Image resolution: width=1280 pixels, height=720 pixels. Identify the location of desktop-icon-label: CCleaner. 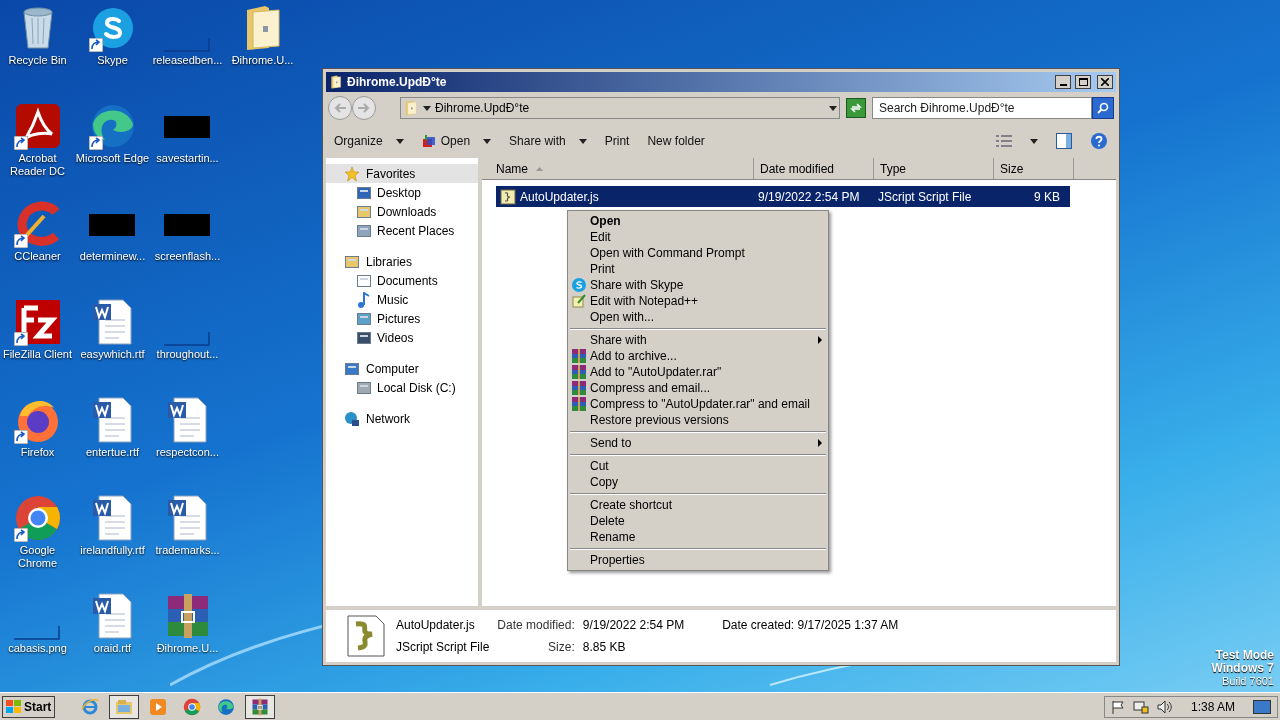
(37, 256).